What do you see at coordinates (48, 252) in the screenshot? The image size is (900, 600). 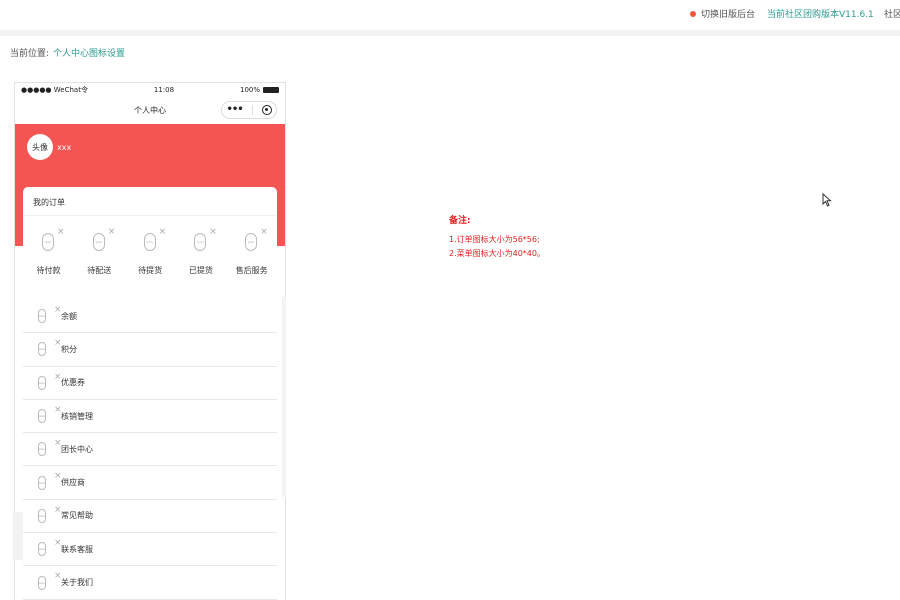 I see `order-item-pending-payment: icon × 待付款` at bounding box center [48, 252].